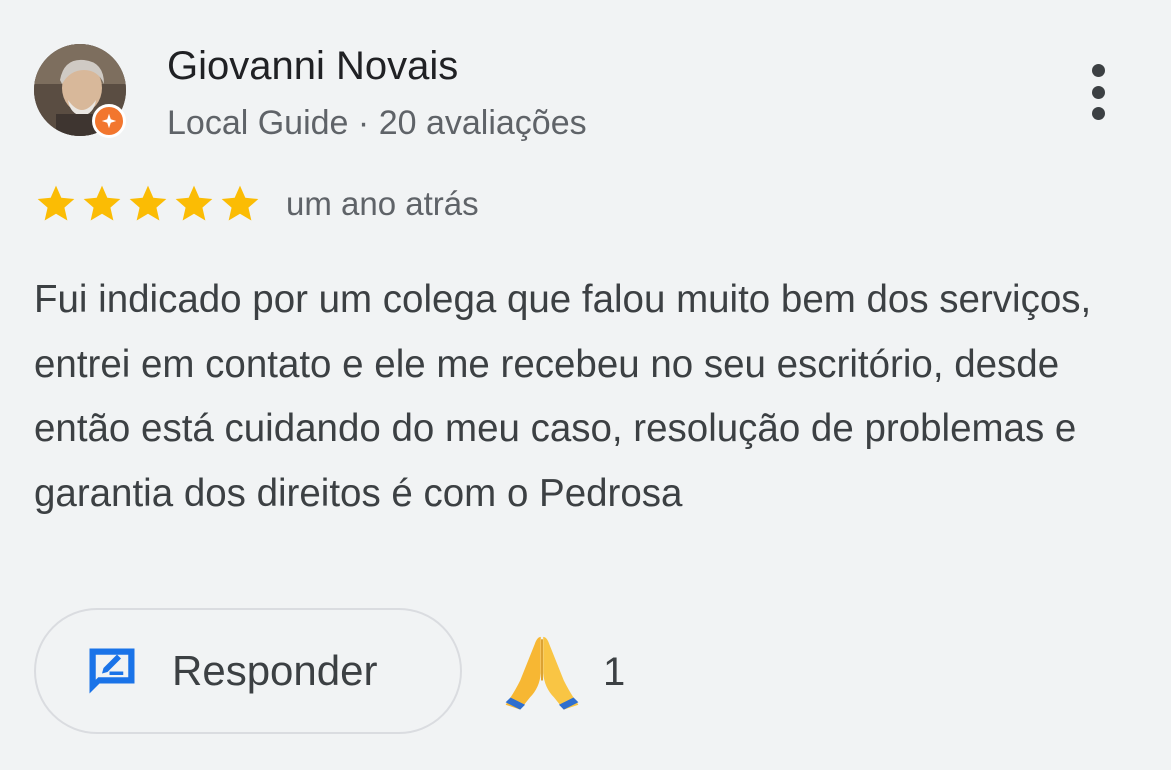  I want to click on more-vert-icon, so click(1098, 92).